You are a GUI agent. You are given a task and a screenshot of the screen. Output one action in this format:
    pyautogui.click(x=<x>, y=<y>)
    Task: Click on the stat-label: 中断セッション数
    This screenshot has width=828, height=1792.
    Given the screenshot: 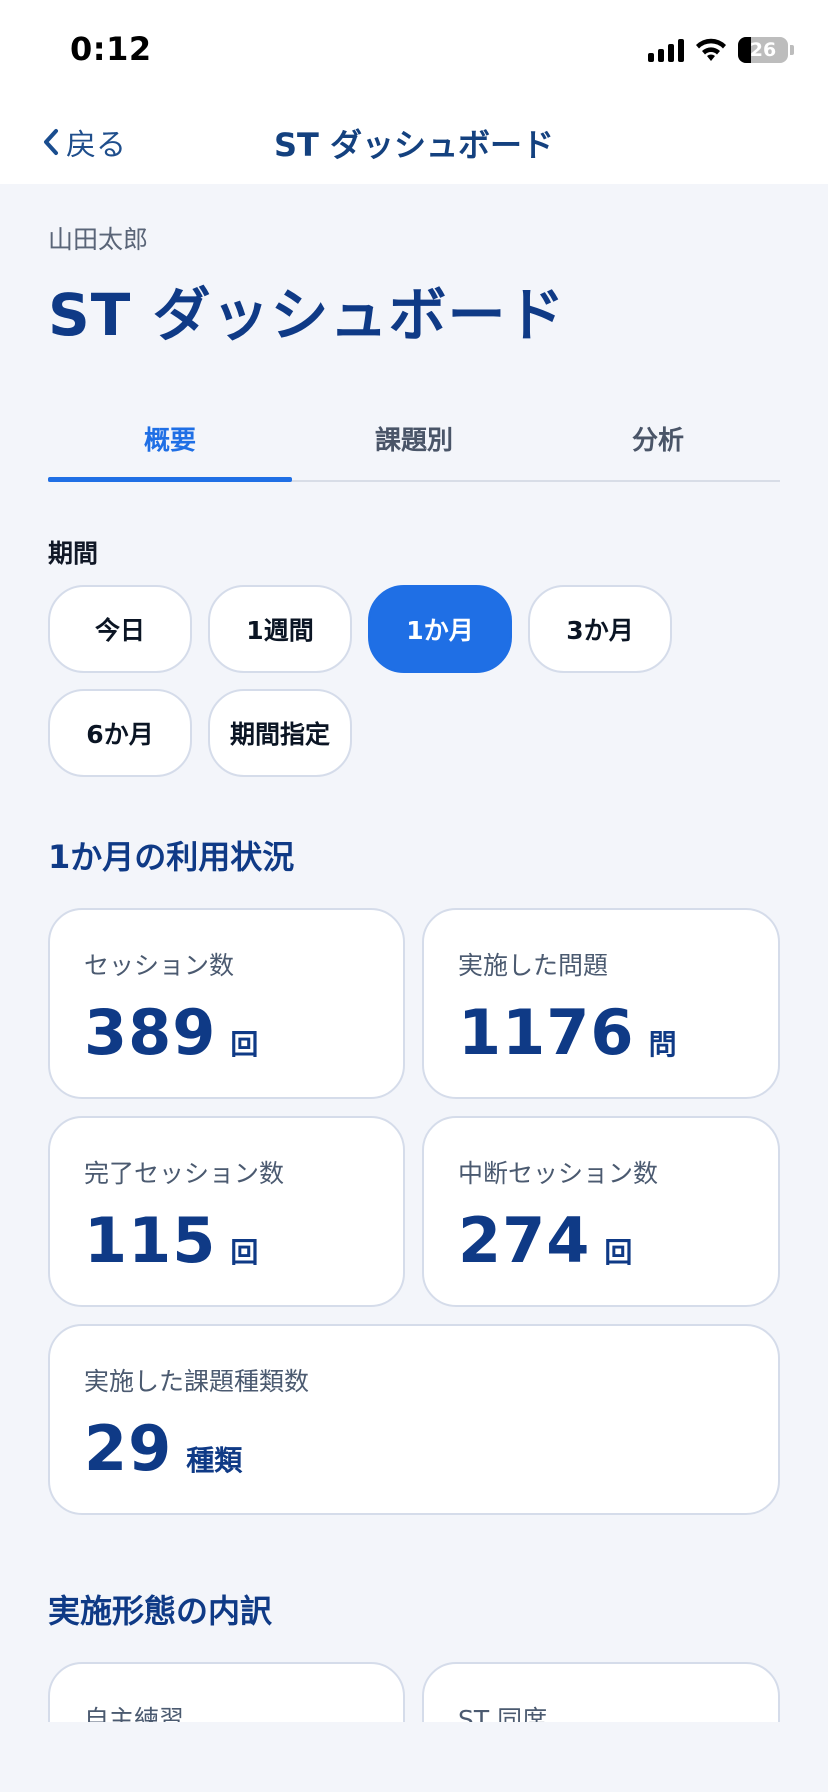 What is the action you would take?
    pyautogui.click(x=558, y=1173)
    